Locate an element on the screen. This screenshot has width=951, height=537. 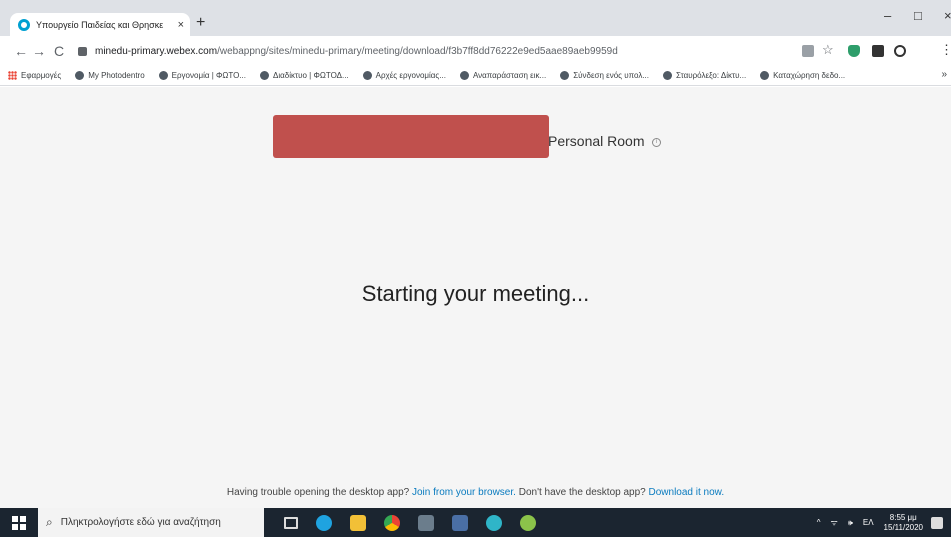
download-app-link: Download it now. is located at coordinates (687, 492).